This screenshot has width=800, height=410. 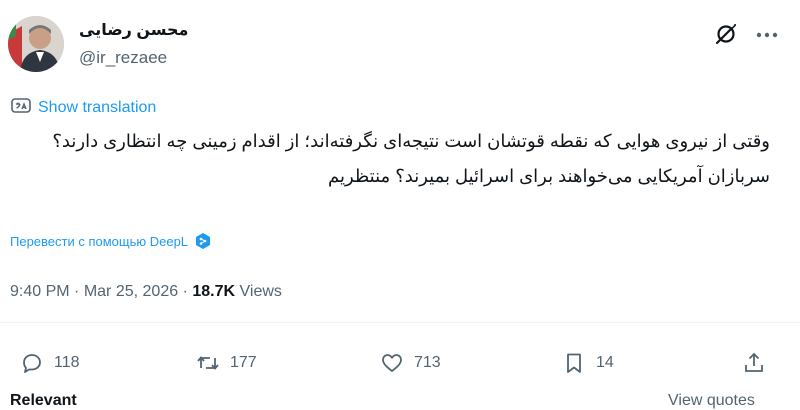 I want to click on reply-icon, so click(x=32, y=363).